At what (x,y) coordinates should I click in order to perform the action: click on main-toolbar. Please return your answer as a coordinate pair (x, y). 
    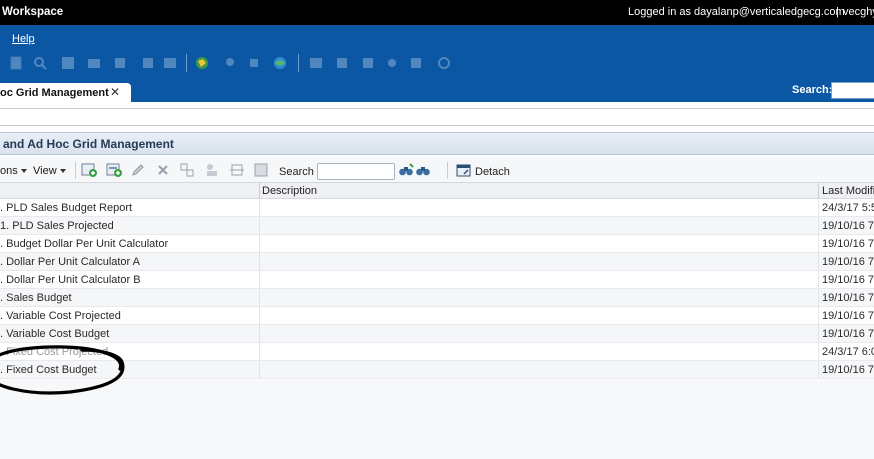
    Looking at the image, I should click on (437, 63).